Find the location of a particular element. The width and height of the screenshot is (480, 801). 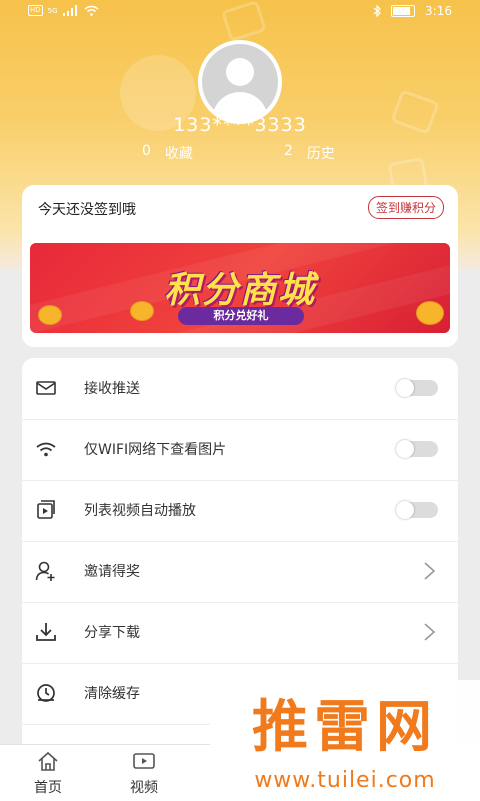

autoplay-toggle is located at coordinates (417, 510).